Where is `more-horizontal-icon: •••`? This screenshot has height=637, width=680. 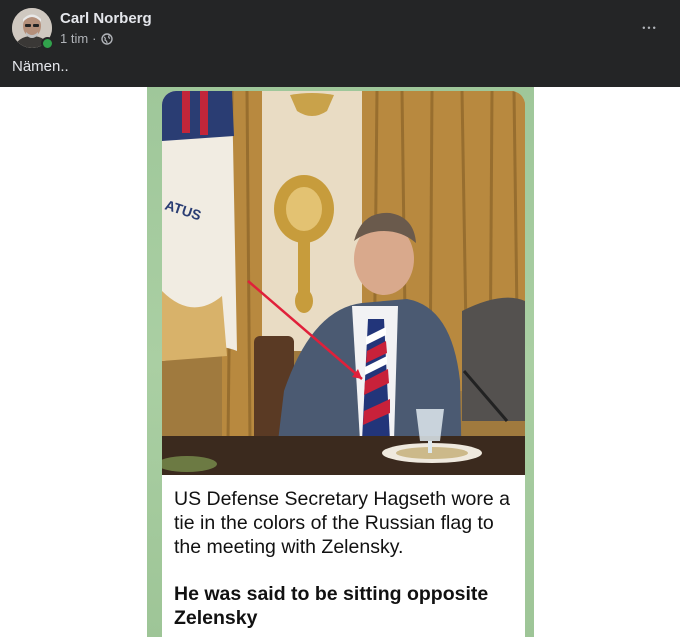 more-horizontal-icon: ••• is located at coordinates (650, 28).